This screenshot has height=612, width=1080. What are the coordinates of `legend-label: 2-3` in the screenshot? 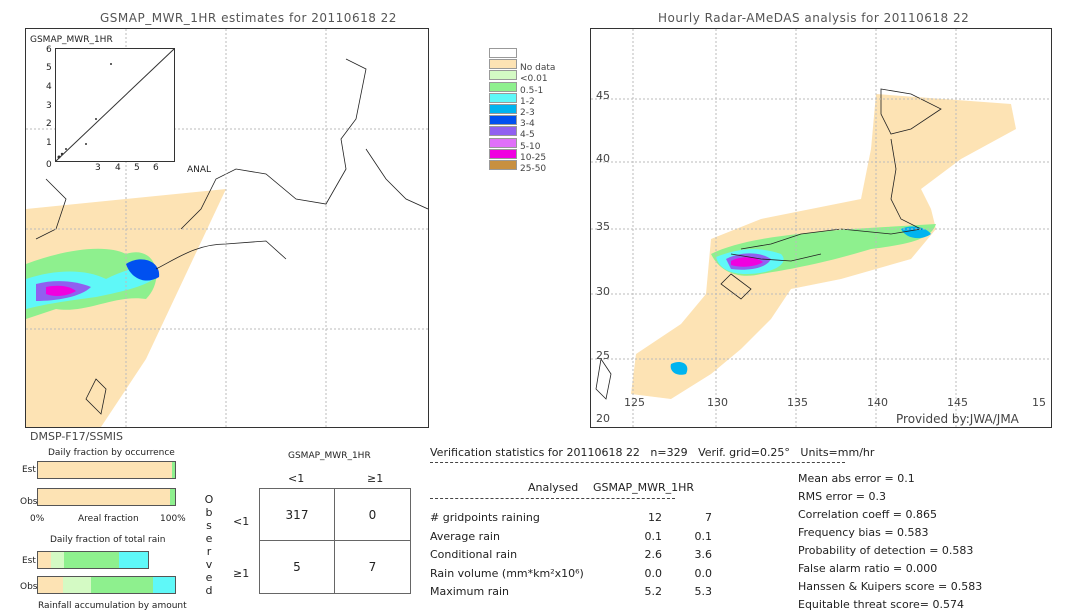 It's located at (527, 113).